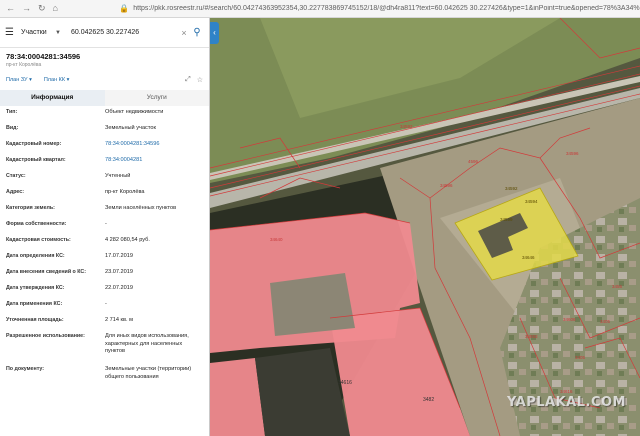  I want to click on row-key: Дата внесения сведений о КС:, so click(46, 272).